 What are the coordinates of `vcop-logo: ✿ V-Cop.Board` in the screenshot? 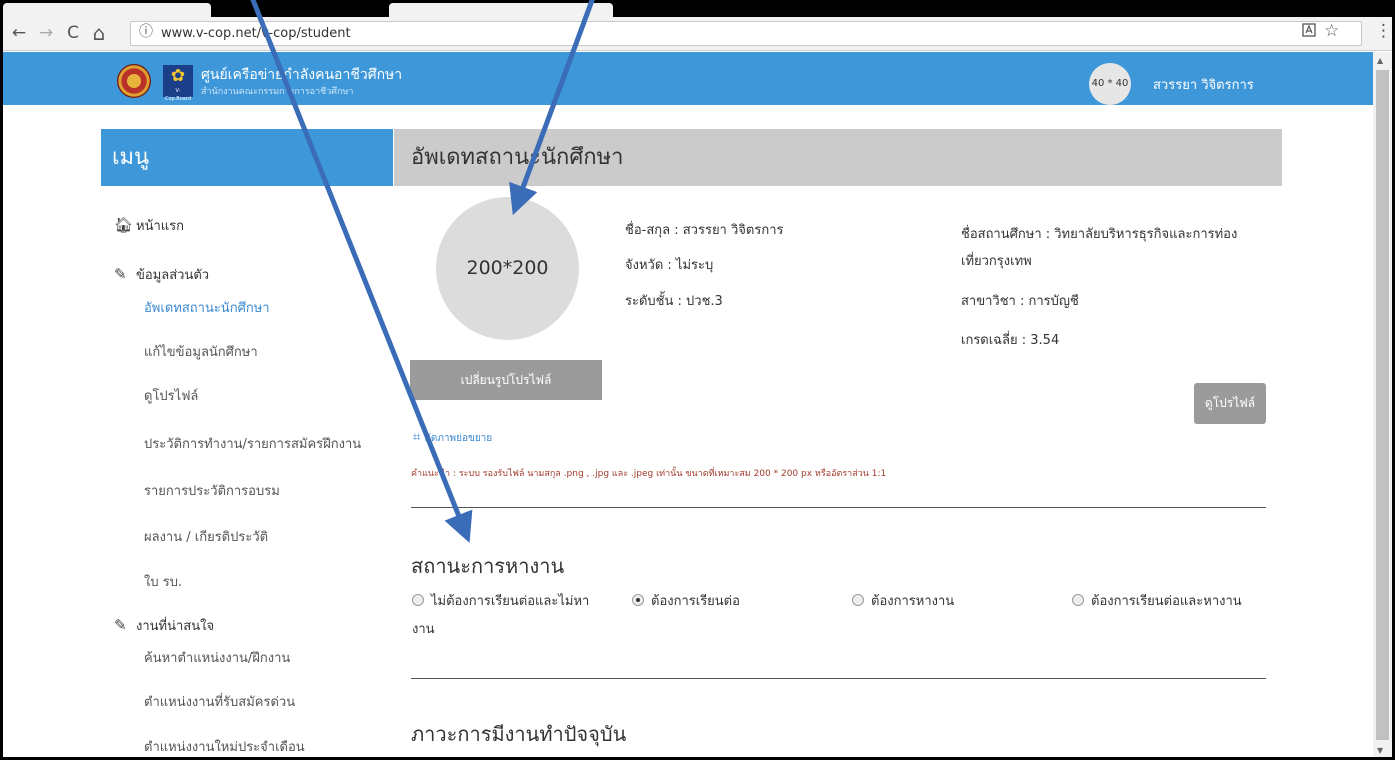 It's located at (178, 83).